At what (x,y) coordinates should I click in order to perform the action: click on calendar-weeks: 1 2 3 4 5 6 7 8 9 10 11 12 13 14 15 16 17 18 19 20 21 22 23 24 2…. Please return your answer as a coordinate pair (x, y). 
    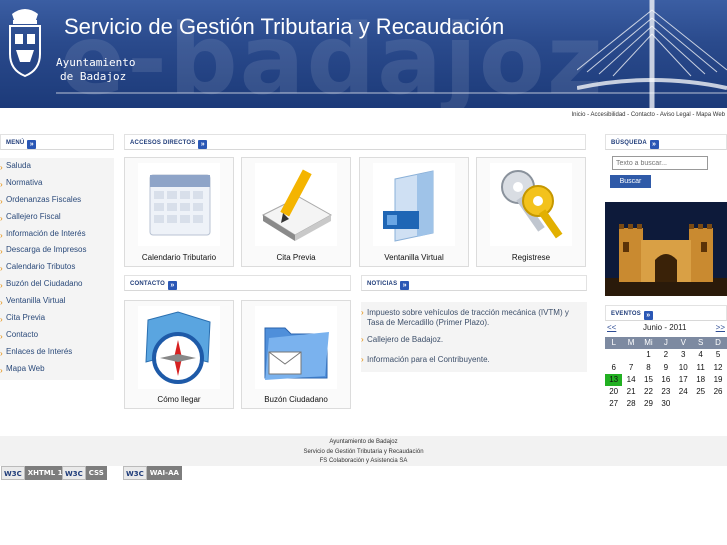
    Looking at the image, I should click on (666, 379).